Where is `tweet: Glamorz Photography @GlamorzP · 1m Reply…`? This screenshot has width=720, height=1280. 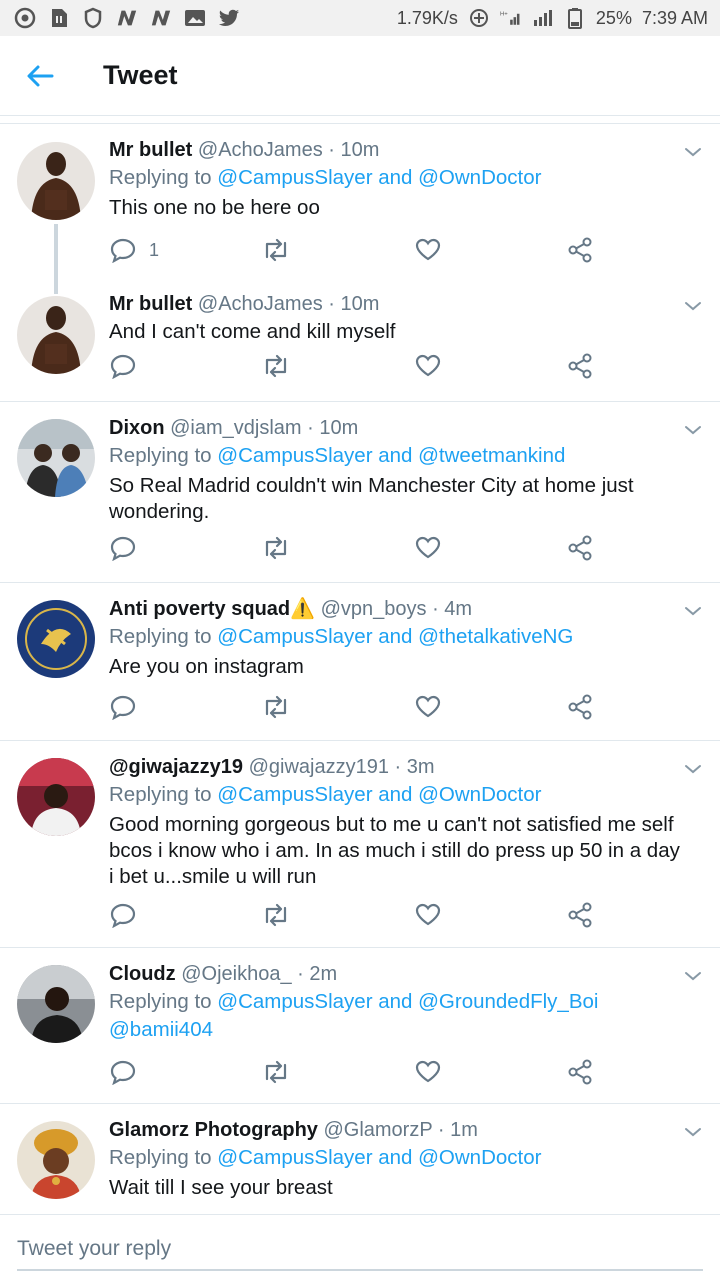 tweet: Glamorz Photography @GlamorzP · 1m Reply… is located at coordinates (360, 1159).